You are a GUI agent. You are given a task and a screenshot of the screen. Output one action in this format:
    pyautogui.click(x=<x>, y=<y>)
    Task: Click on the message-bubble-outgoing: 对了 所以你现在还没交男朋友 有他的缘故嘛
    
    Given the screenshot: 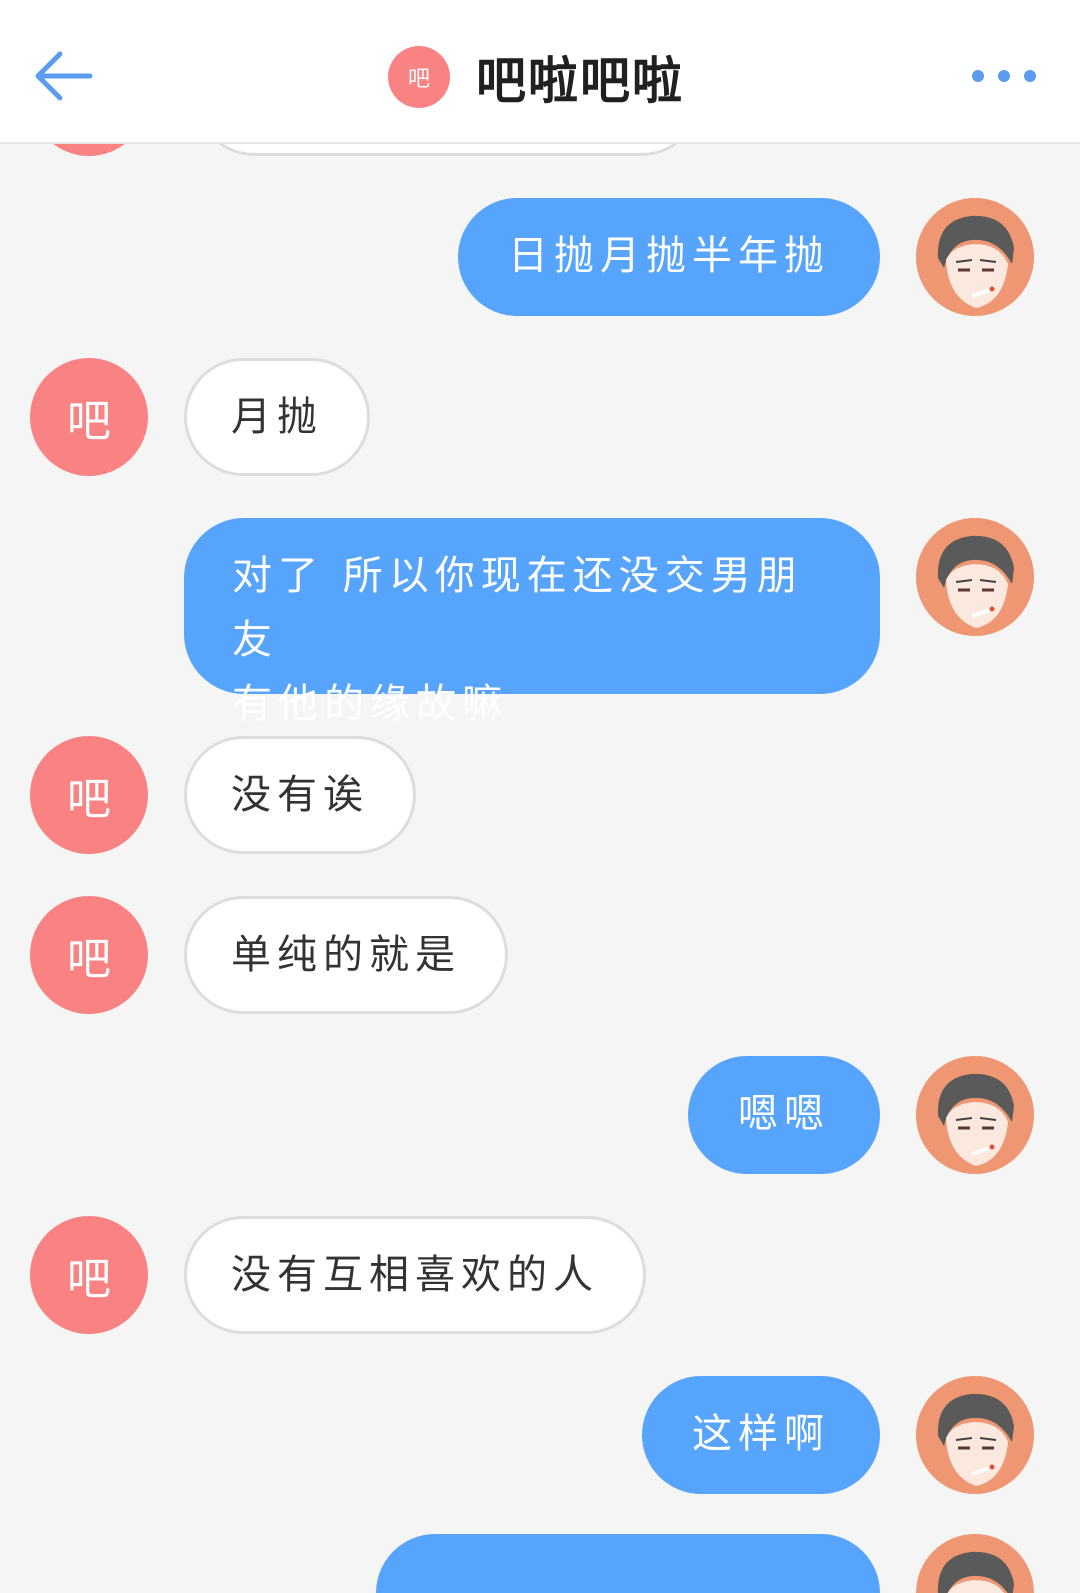 What is the action you would take?
    pyautogui.click(x=532, y=622)
    